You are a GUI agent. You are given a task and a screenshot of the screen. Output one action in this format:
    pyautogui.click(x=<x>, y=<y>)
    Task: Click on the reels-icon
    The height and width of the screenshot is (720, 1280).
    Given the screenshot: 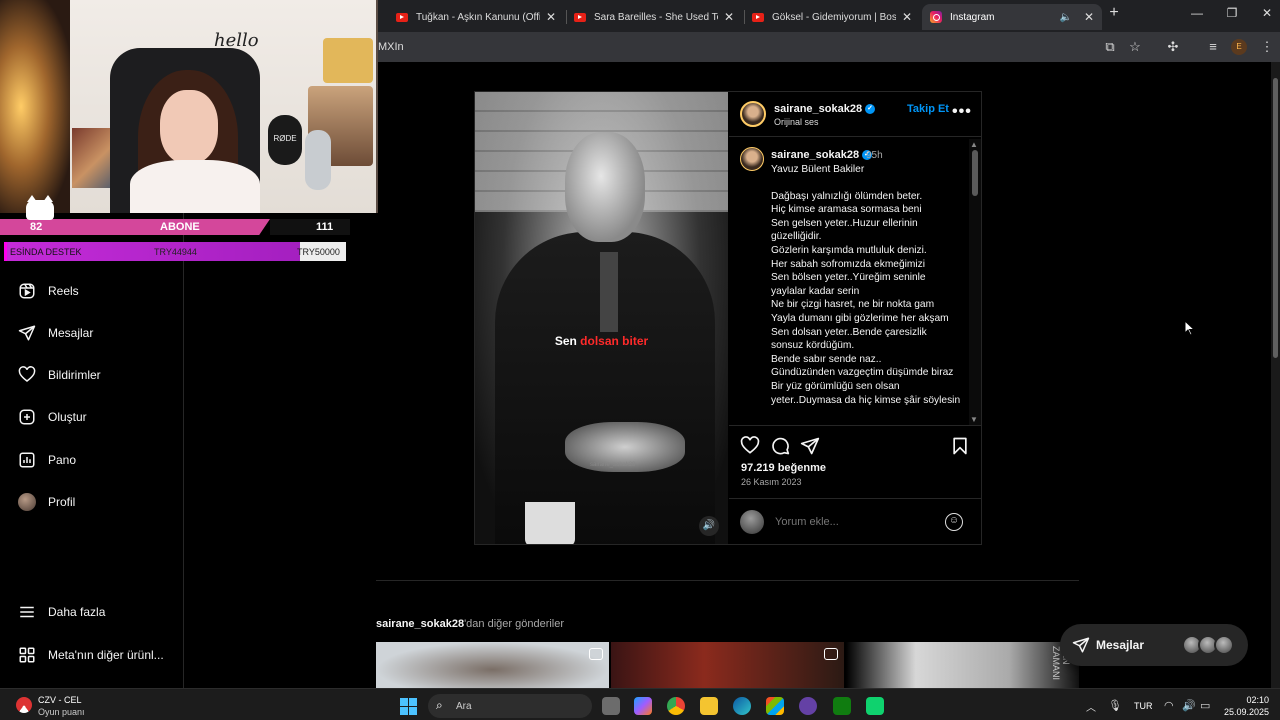 What is the action you would take?
    pyautogui.click(x=27, y=291)
    